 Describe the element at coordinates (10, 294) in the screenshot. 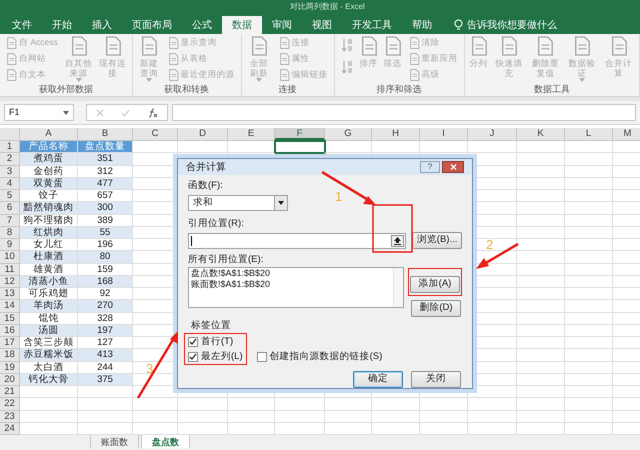

I see `row-header: 13` at that location.